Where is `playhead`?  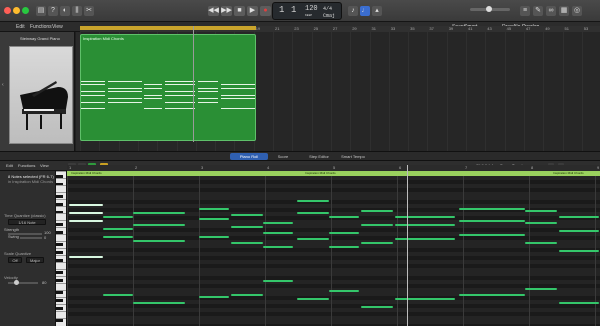
playhead is located at coordinates (193, 84).